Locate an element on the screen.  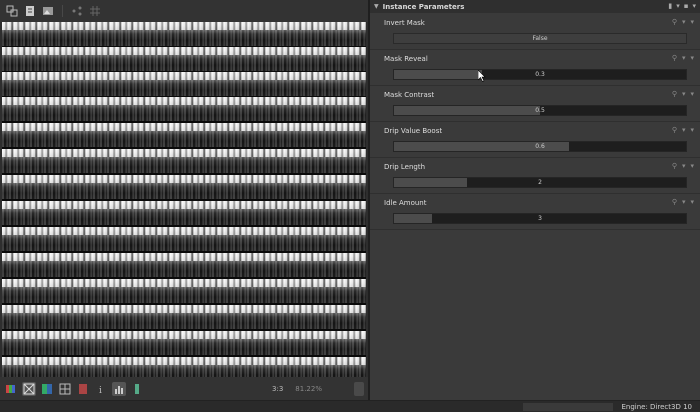
param-mask-contrast: Mask Contrast ⚲ ▾ ▾ 0.5 is located at coordinates (535, 104).